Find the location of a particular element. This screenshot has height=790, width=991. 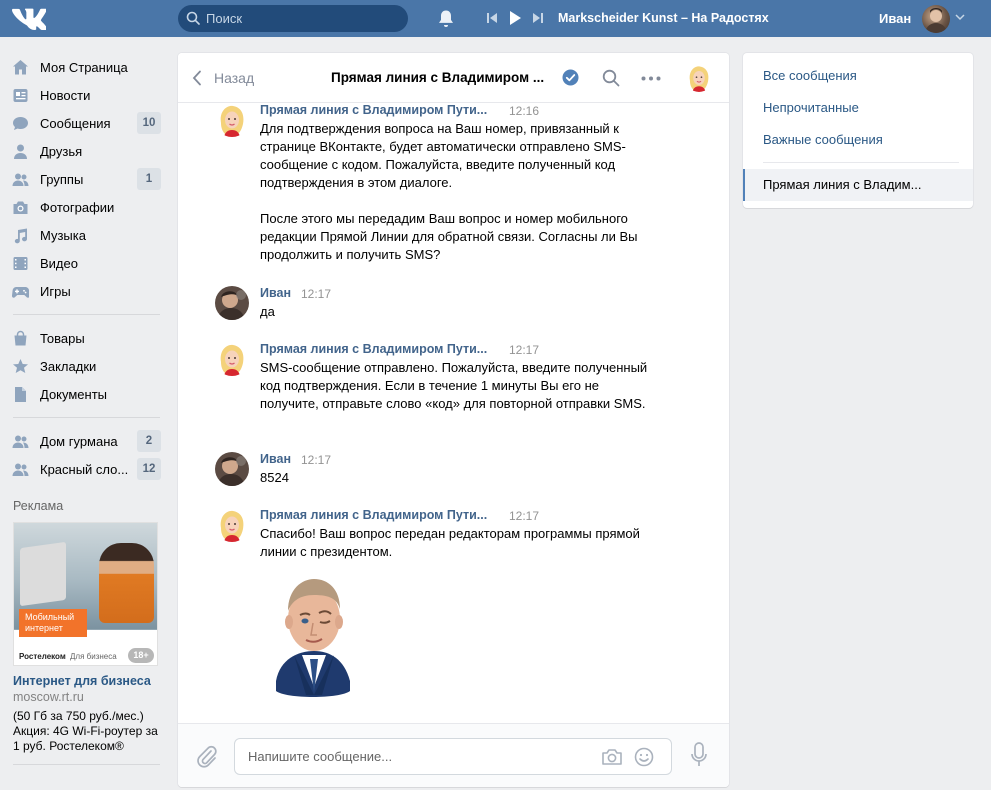

menu-item-9: Товары is located at coordinates (85, 338).